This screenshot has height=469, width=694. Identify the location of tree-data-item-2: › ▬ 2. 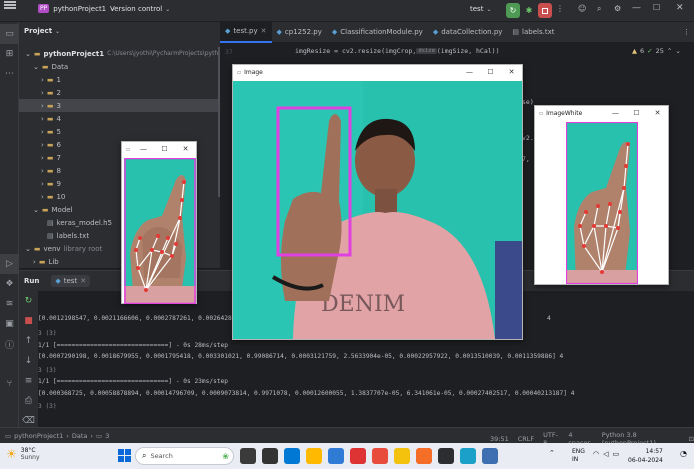
(119, 92).